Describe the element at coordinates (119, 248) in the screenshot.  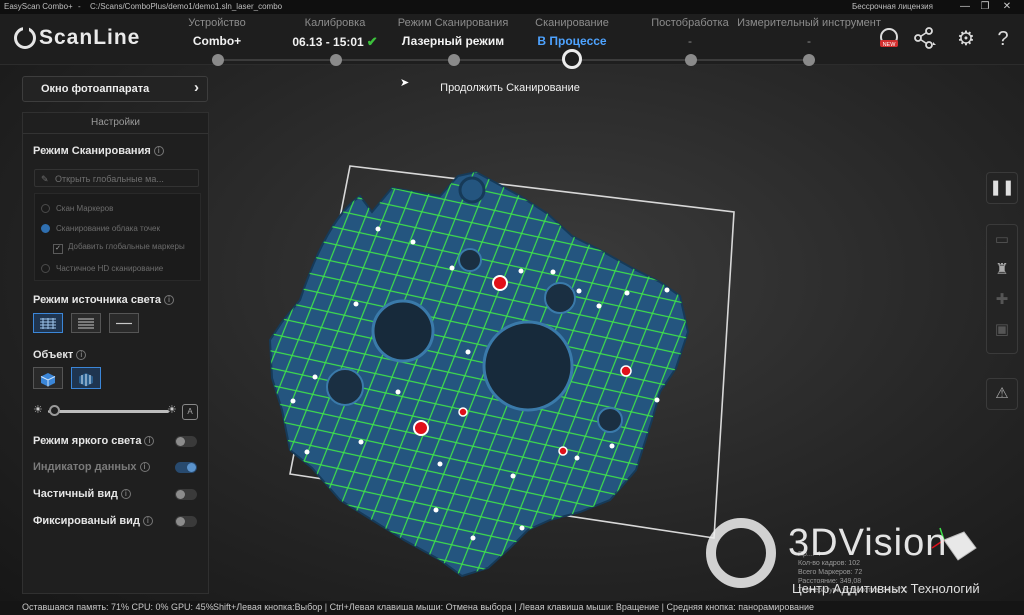
I see `checkbox-add-global-markers: ✓ Добавить глобальные маркеры` at that location.